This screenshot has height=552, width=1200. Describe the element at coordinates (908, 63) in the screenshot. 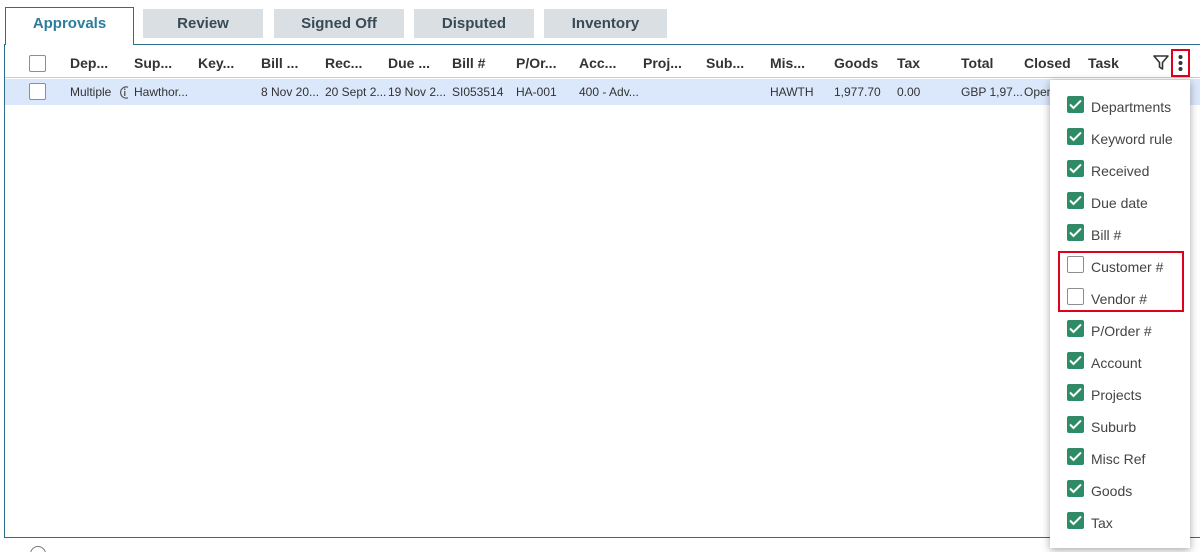

I see `column-header-tax: Tax` at that location.